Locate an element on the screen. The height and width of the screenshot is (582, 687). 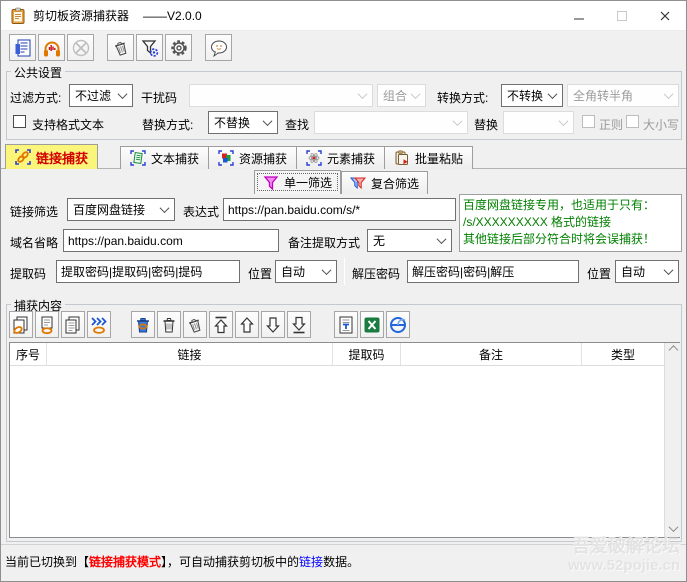
trash-tilted-icon is located at coordinates (194, 325).